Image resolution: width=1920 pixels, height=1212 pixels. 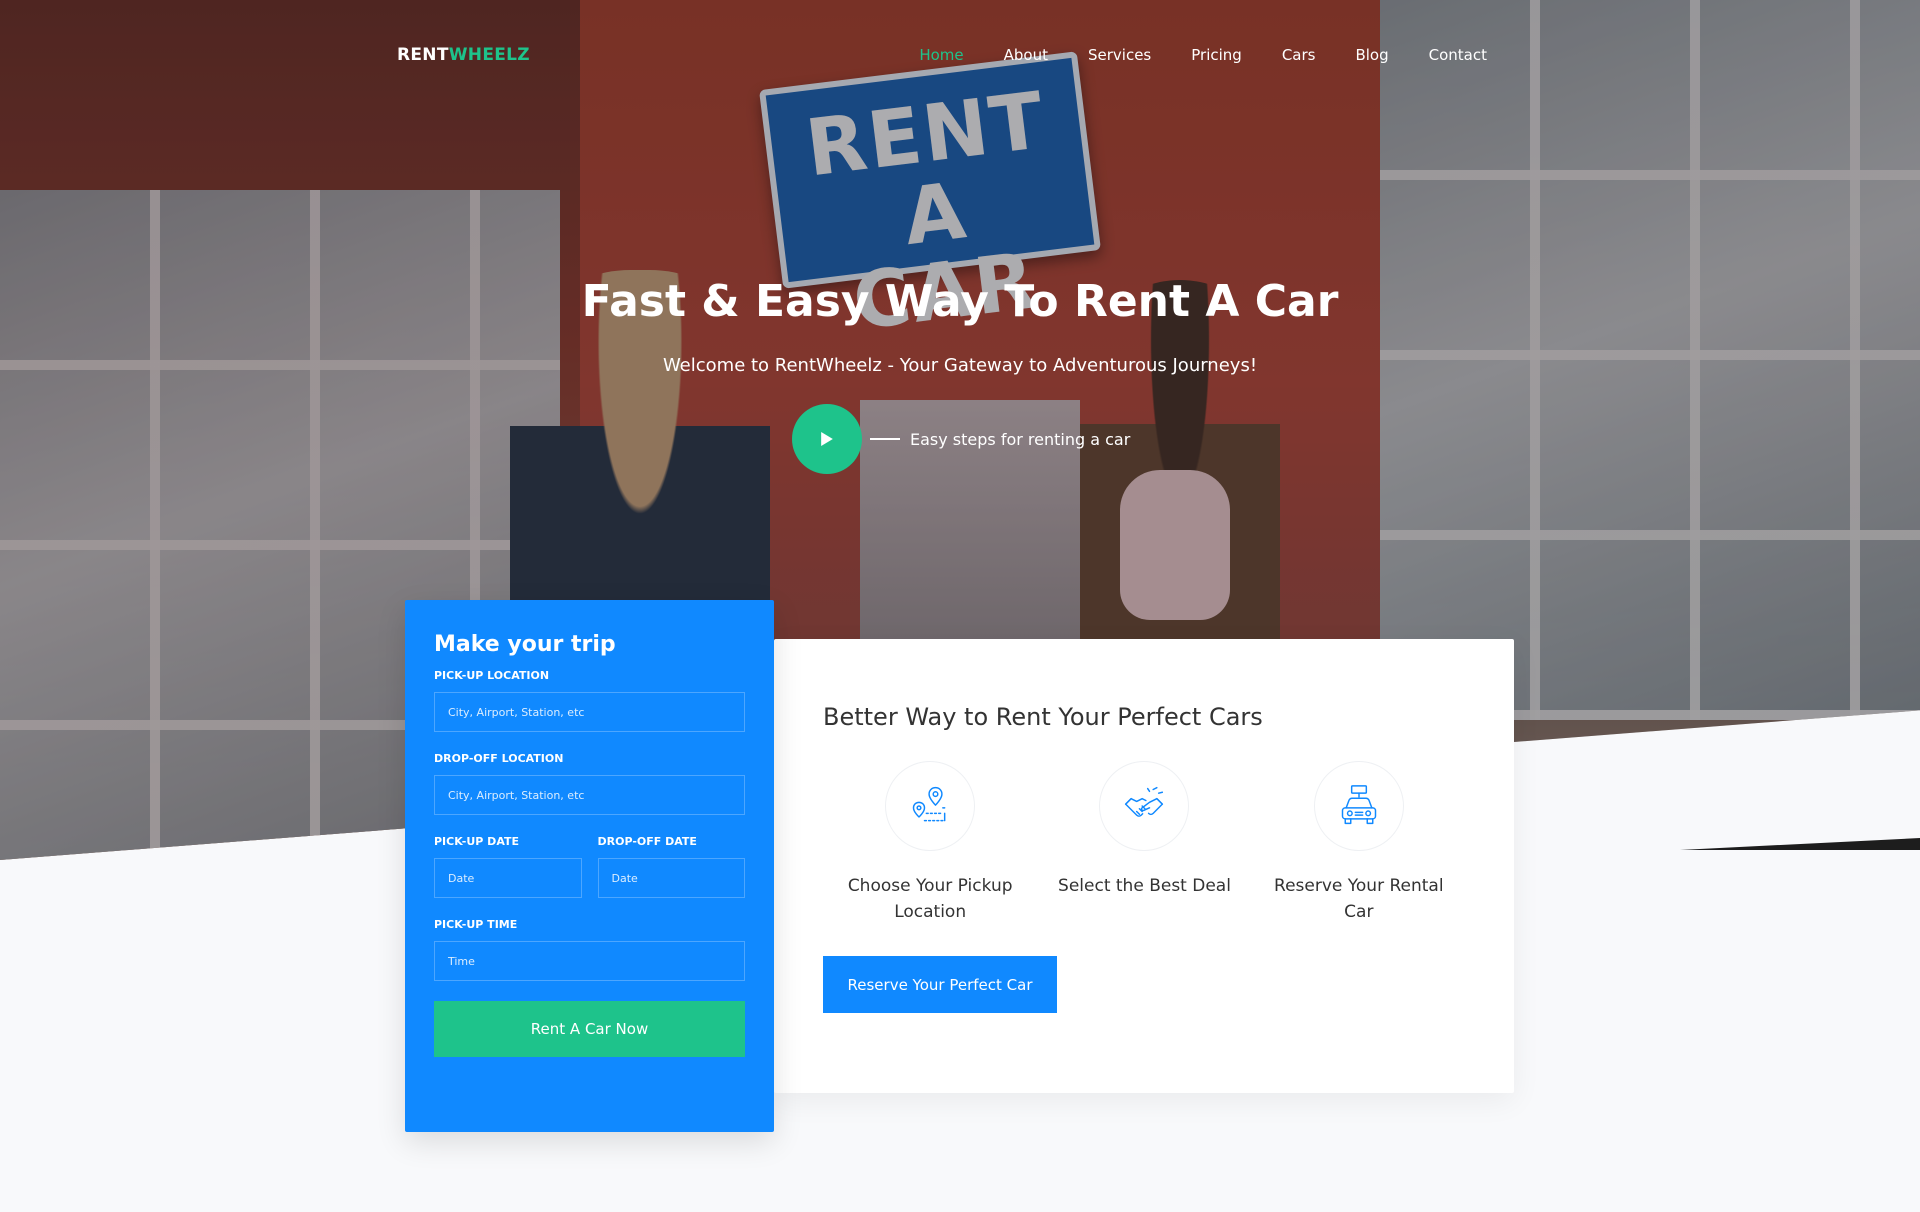 What do you see at coordinates (1371, 55) in the screenshot?
I see `nav-item-blog: Blog` at bounding box center [1371, 55].